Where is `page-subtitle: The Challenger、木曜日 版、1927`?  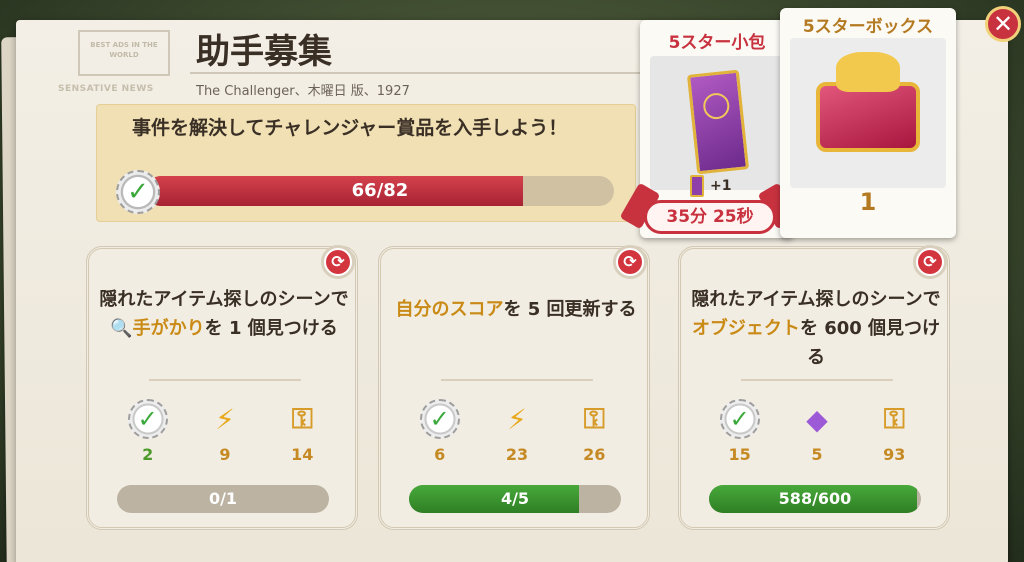
page-subtitle: The Challenger、木曜日 版、1927 is located at coordinates (303, 91).